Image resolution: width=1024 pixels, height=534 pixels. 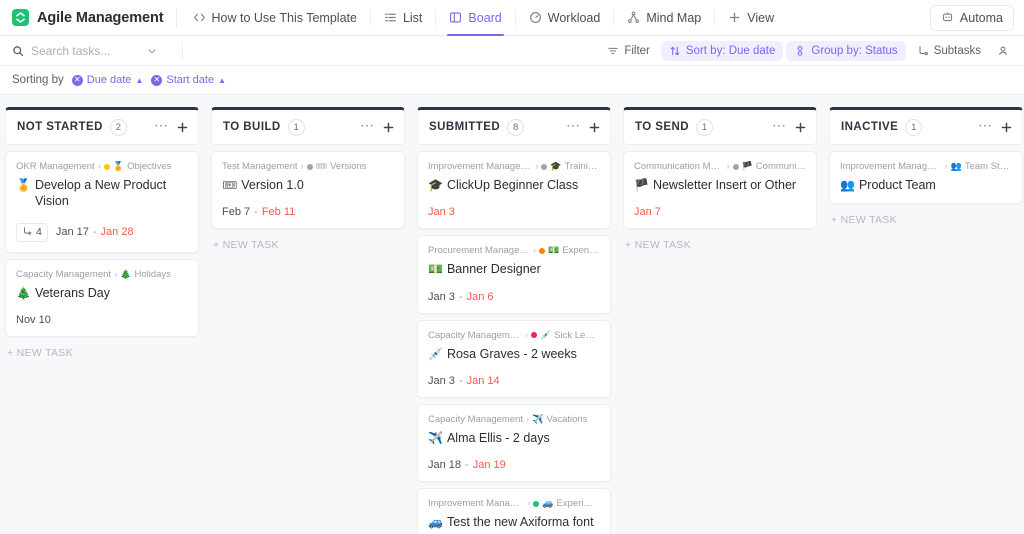 What do you see at coordinates (32, 232) in the screenshot?
I see `subtask-count-chip: 4` at bounding box center [32, 232].